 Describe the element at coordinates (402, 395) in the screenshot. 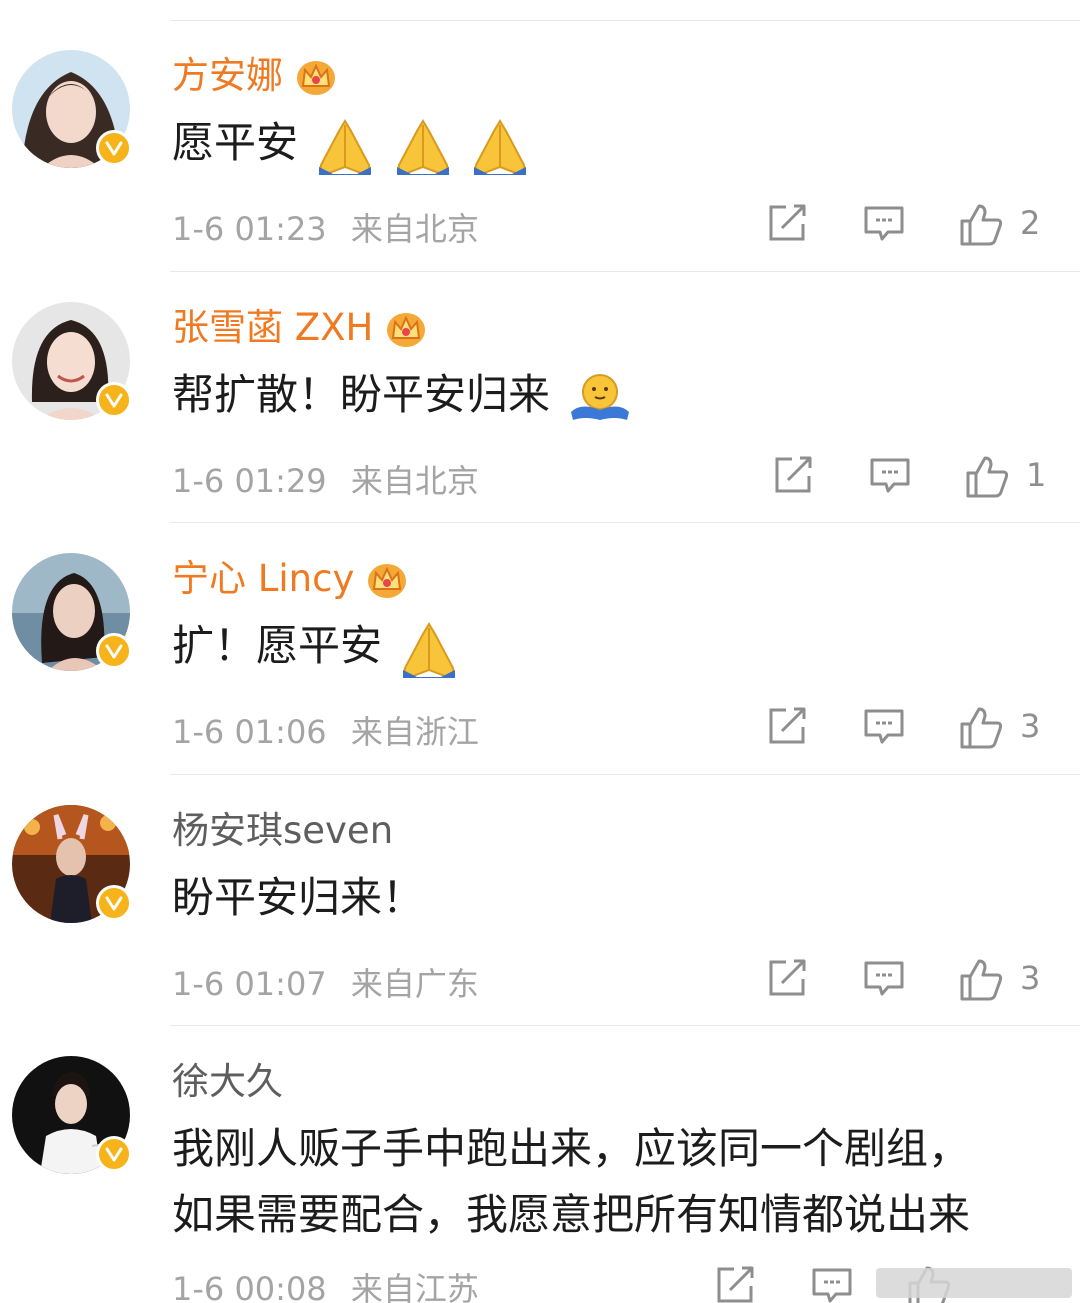

I see `comment-text: 帮扩散！盼平安归来` at that location.